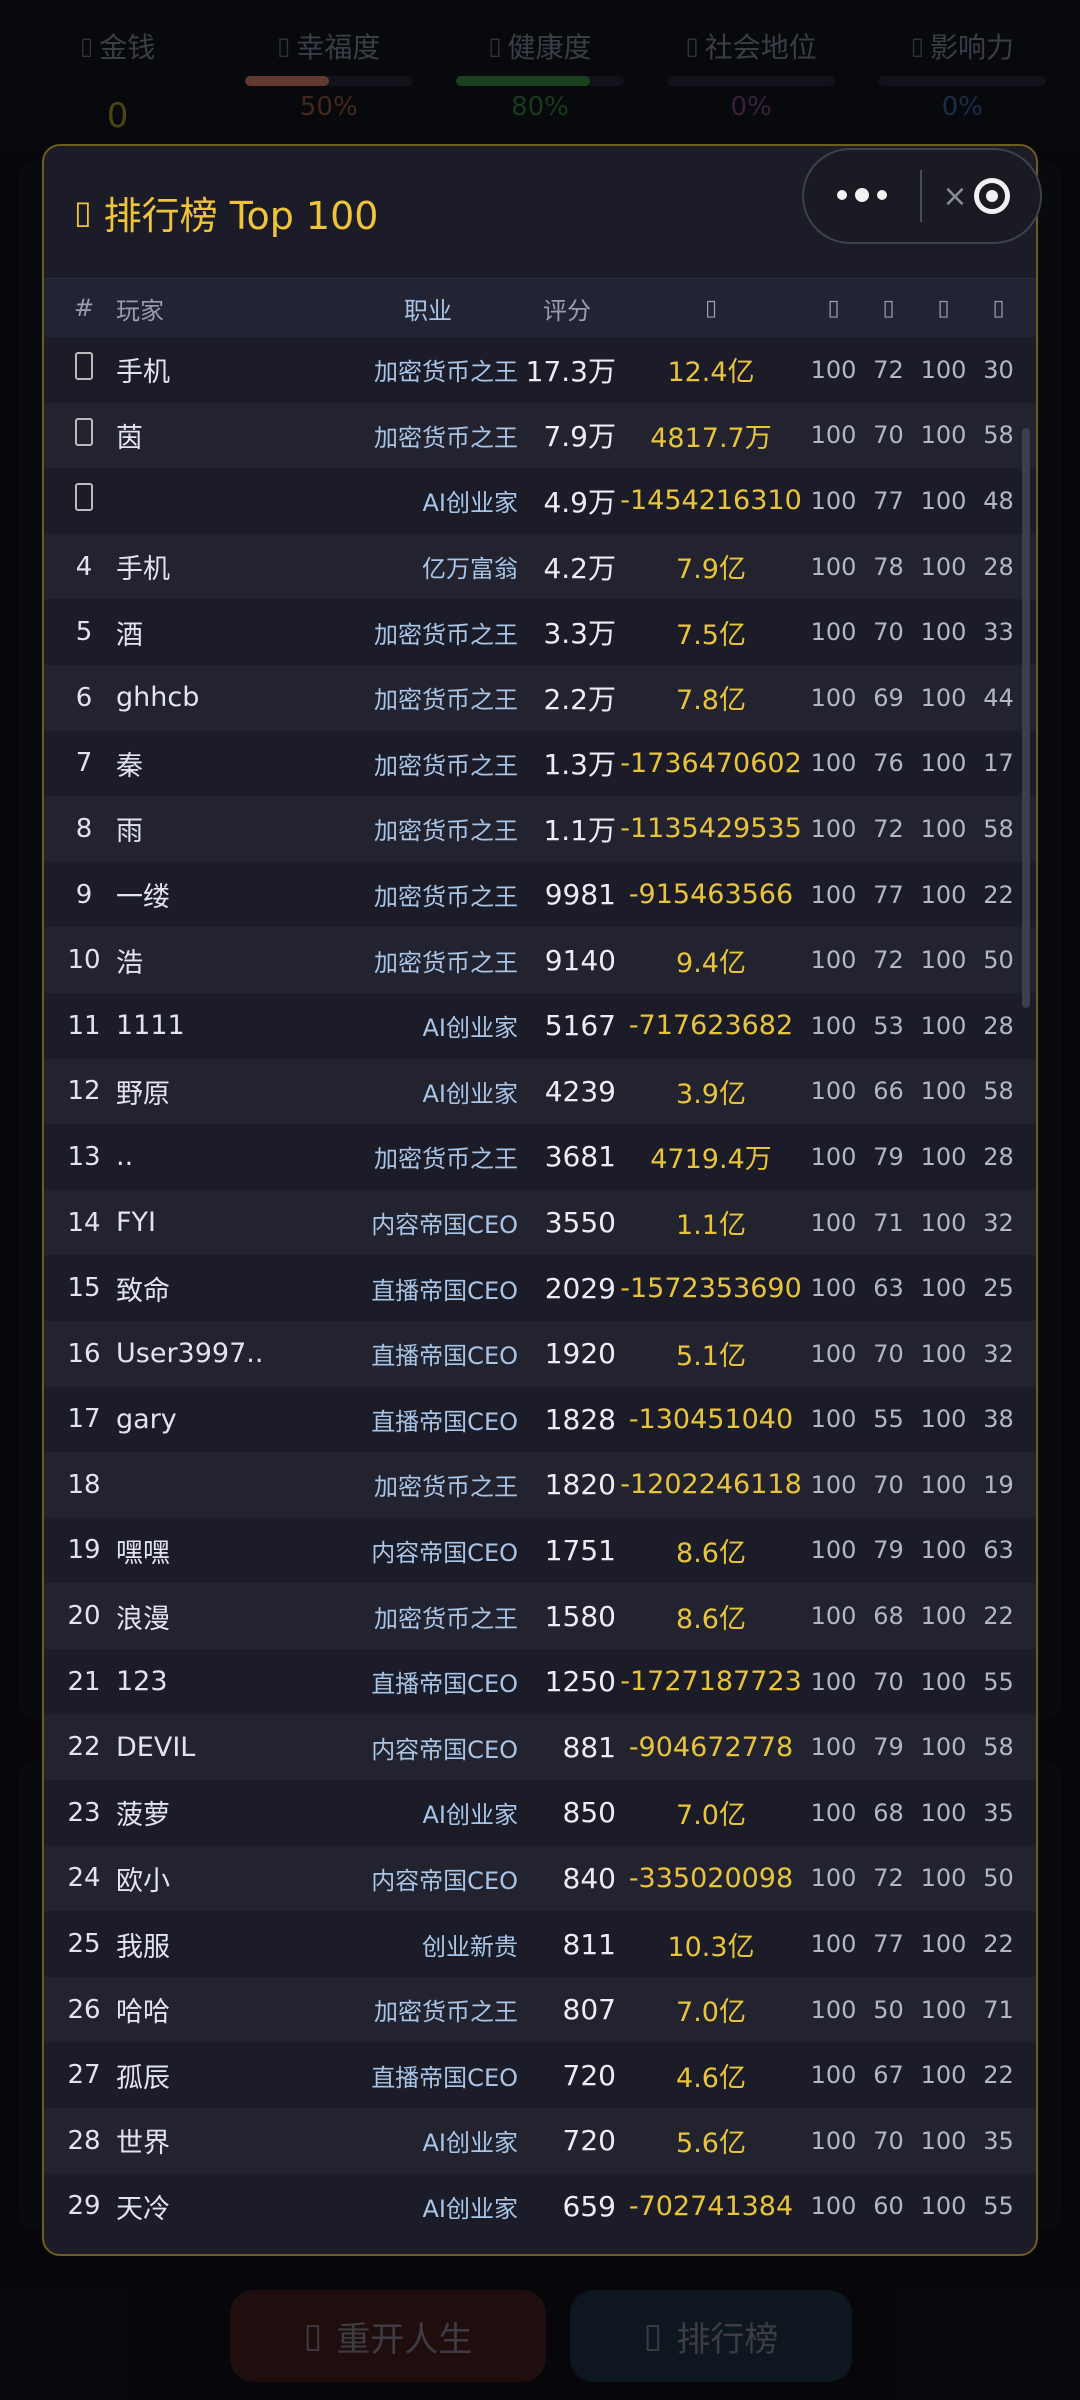 This screenshot has height=2400, width=1080. I want to click on leaderboard-row: 19 嘿嘿 内容帝国CEO 1751 8.6亿 100 79 100 63, so click(540, 1550).